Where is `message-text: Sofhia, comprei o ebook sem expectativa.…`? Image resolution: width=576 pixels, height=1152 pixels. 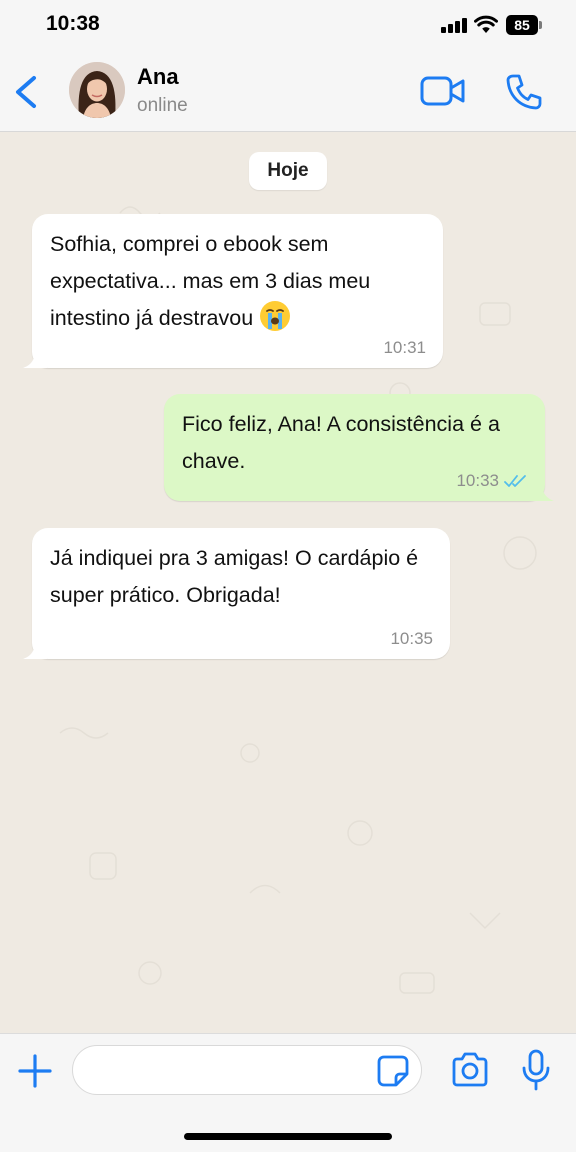 message-text: Sofhia, comprei o ebook sem expectativa.… is located at coordinates (210, 281).